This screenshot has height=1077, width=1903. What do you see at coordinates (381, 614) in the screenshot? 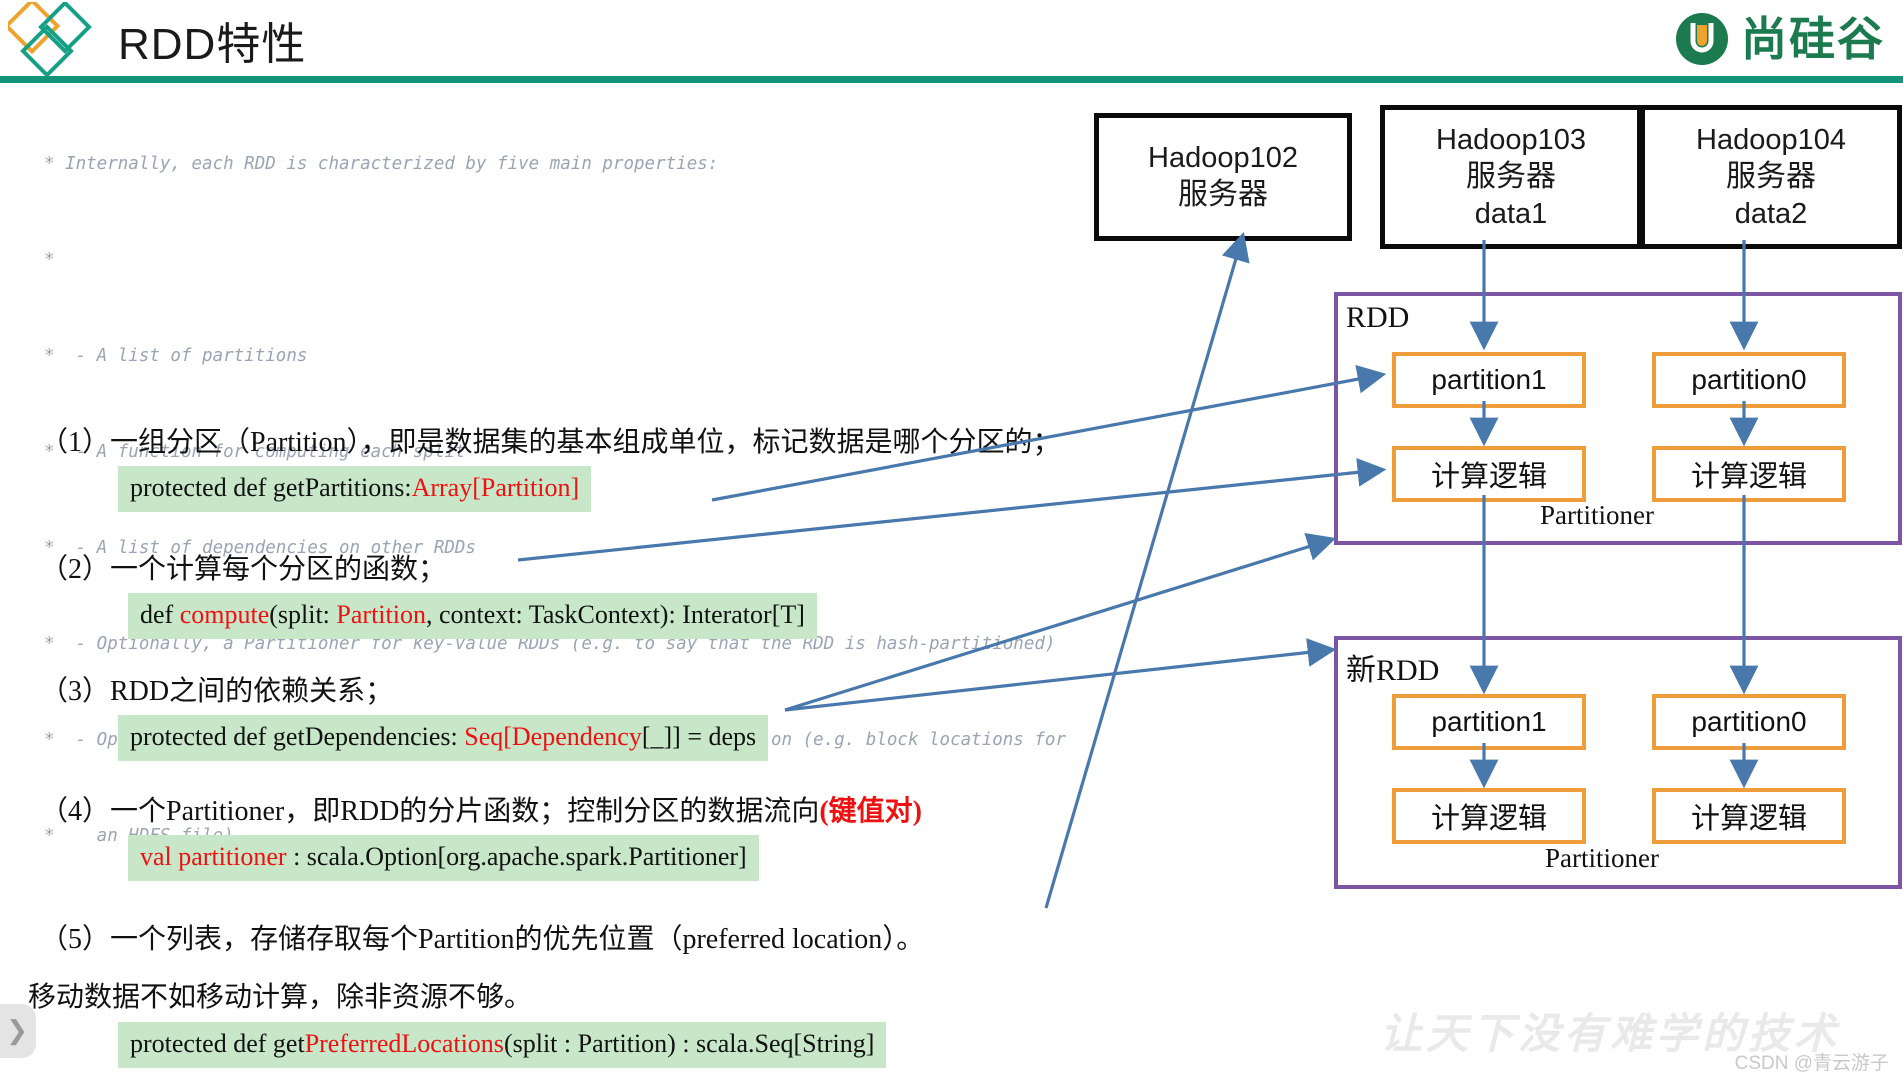
I see `code-highlight: Partition` at bounding box center [381, 614].